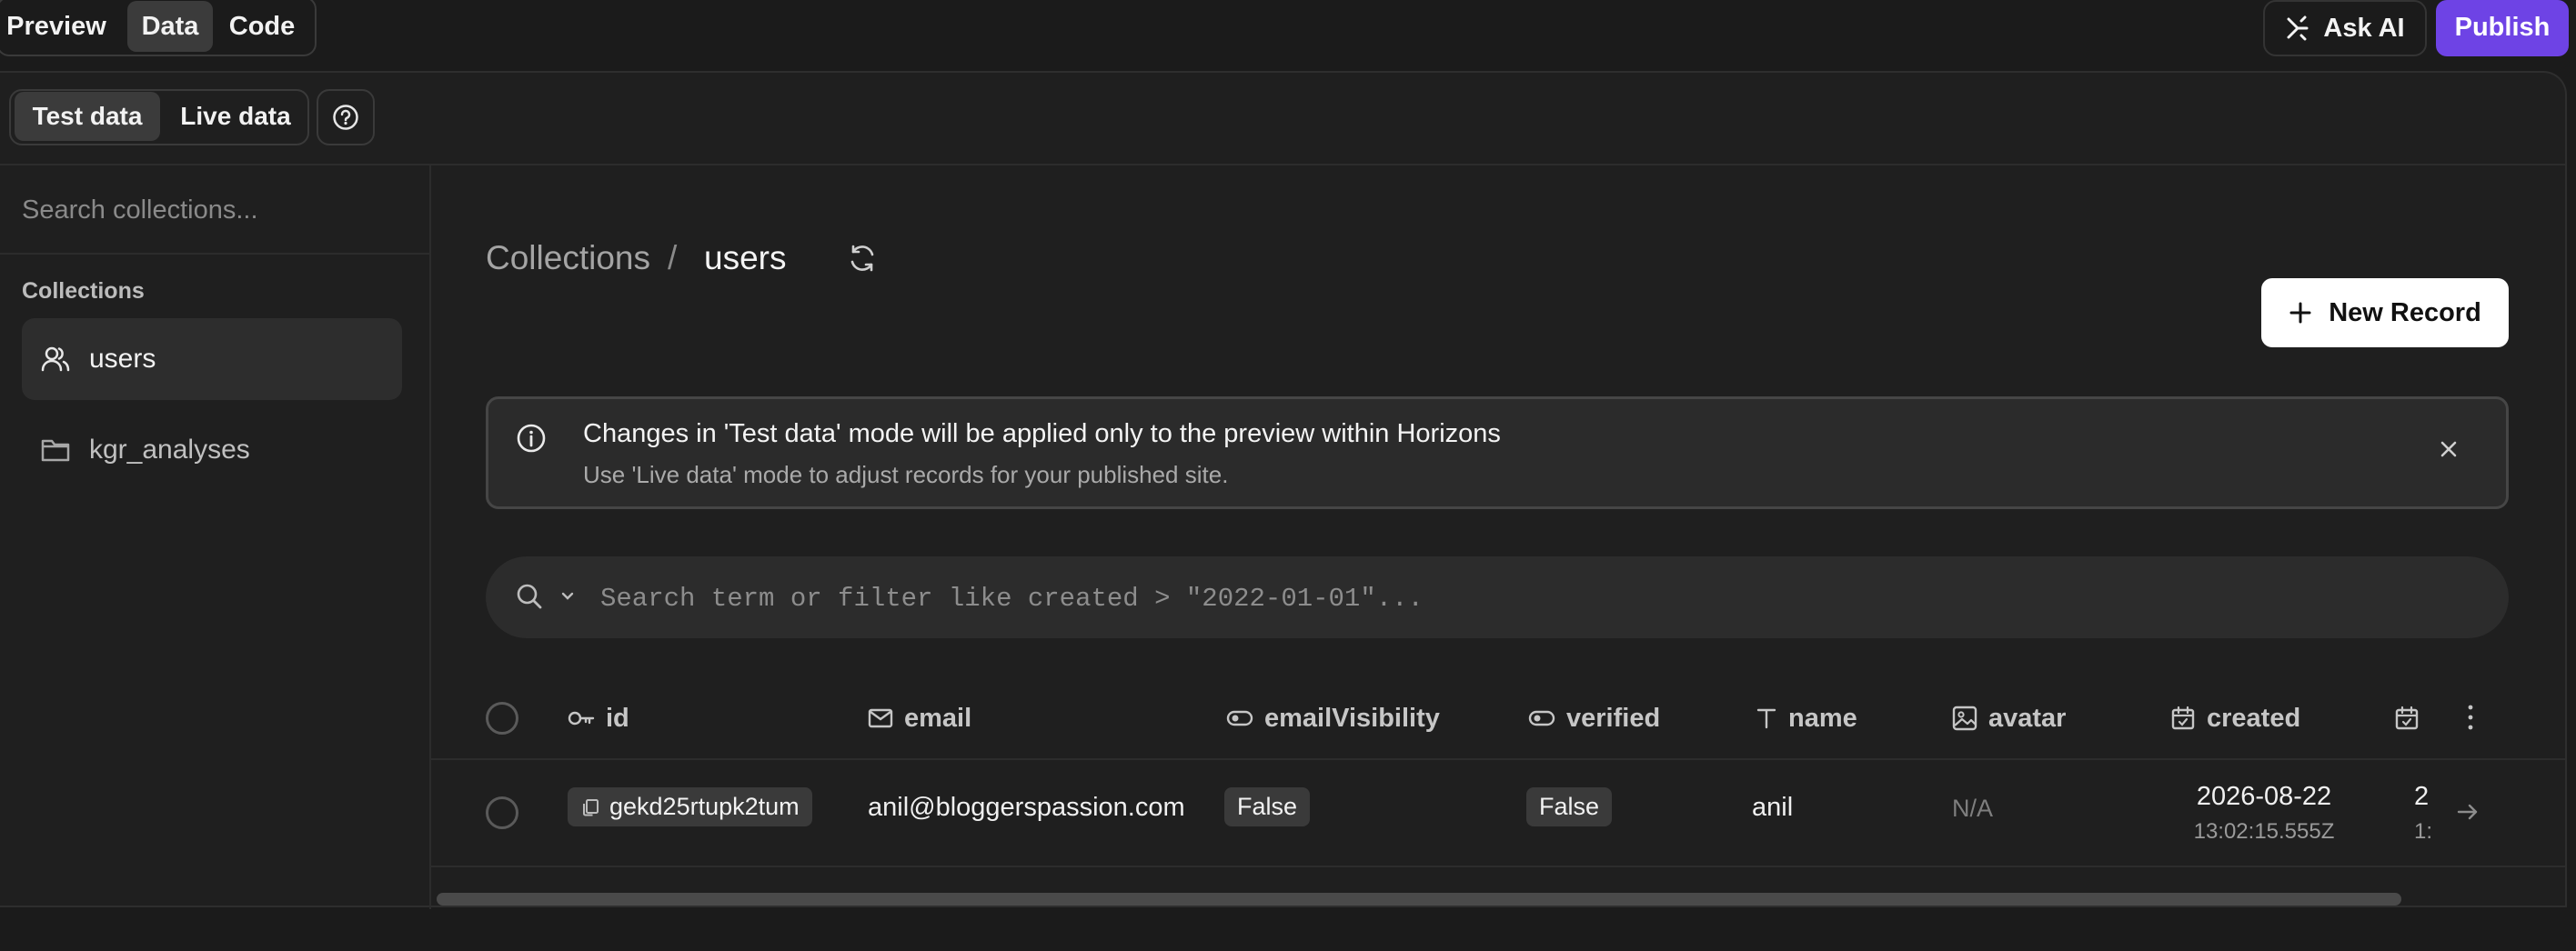 The width and height of the screenshot is (2576, 951). Describe the element at coordinates (531, 438) in the screenshot. I see `info-icon` at that location.